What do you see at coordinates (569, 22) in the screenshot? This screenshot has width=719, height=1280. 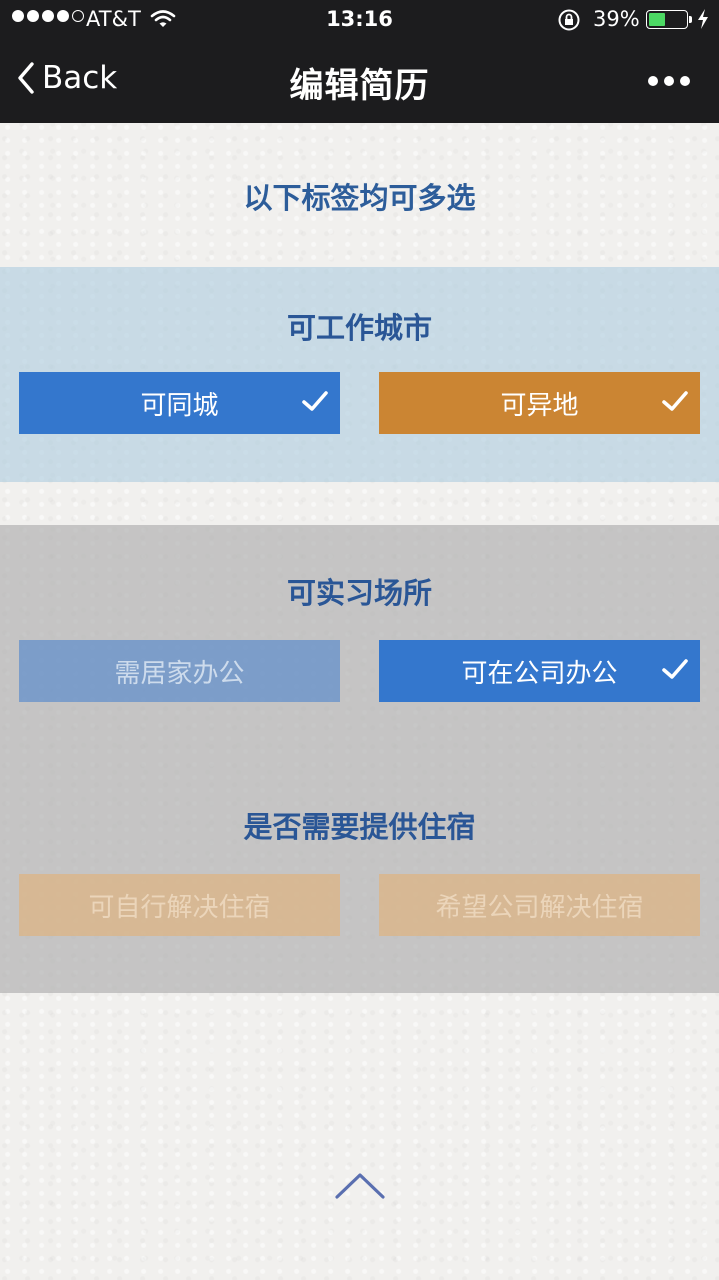 I see `lock-rotation-icon` at bounding box center [569, 22].